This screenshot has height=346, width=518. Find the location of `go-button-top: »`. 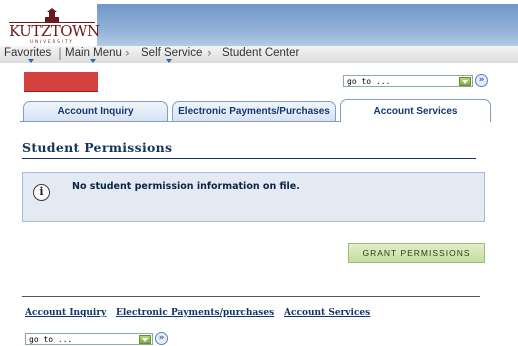

go-button-top: » is located at coordinates (481, 80).